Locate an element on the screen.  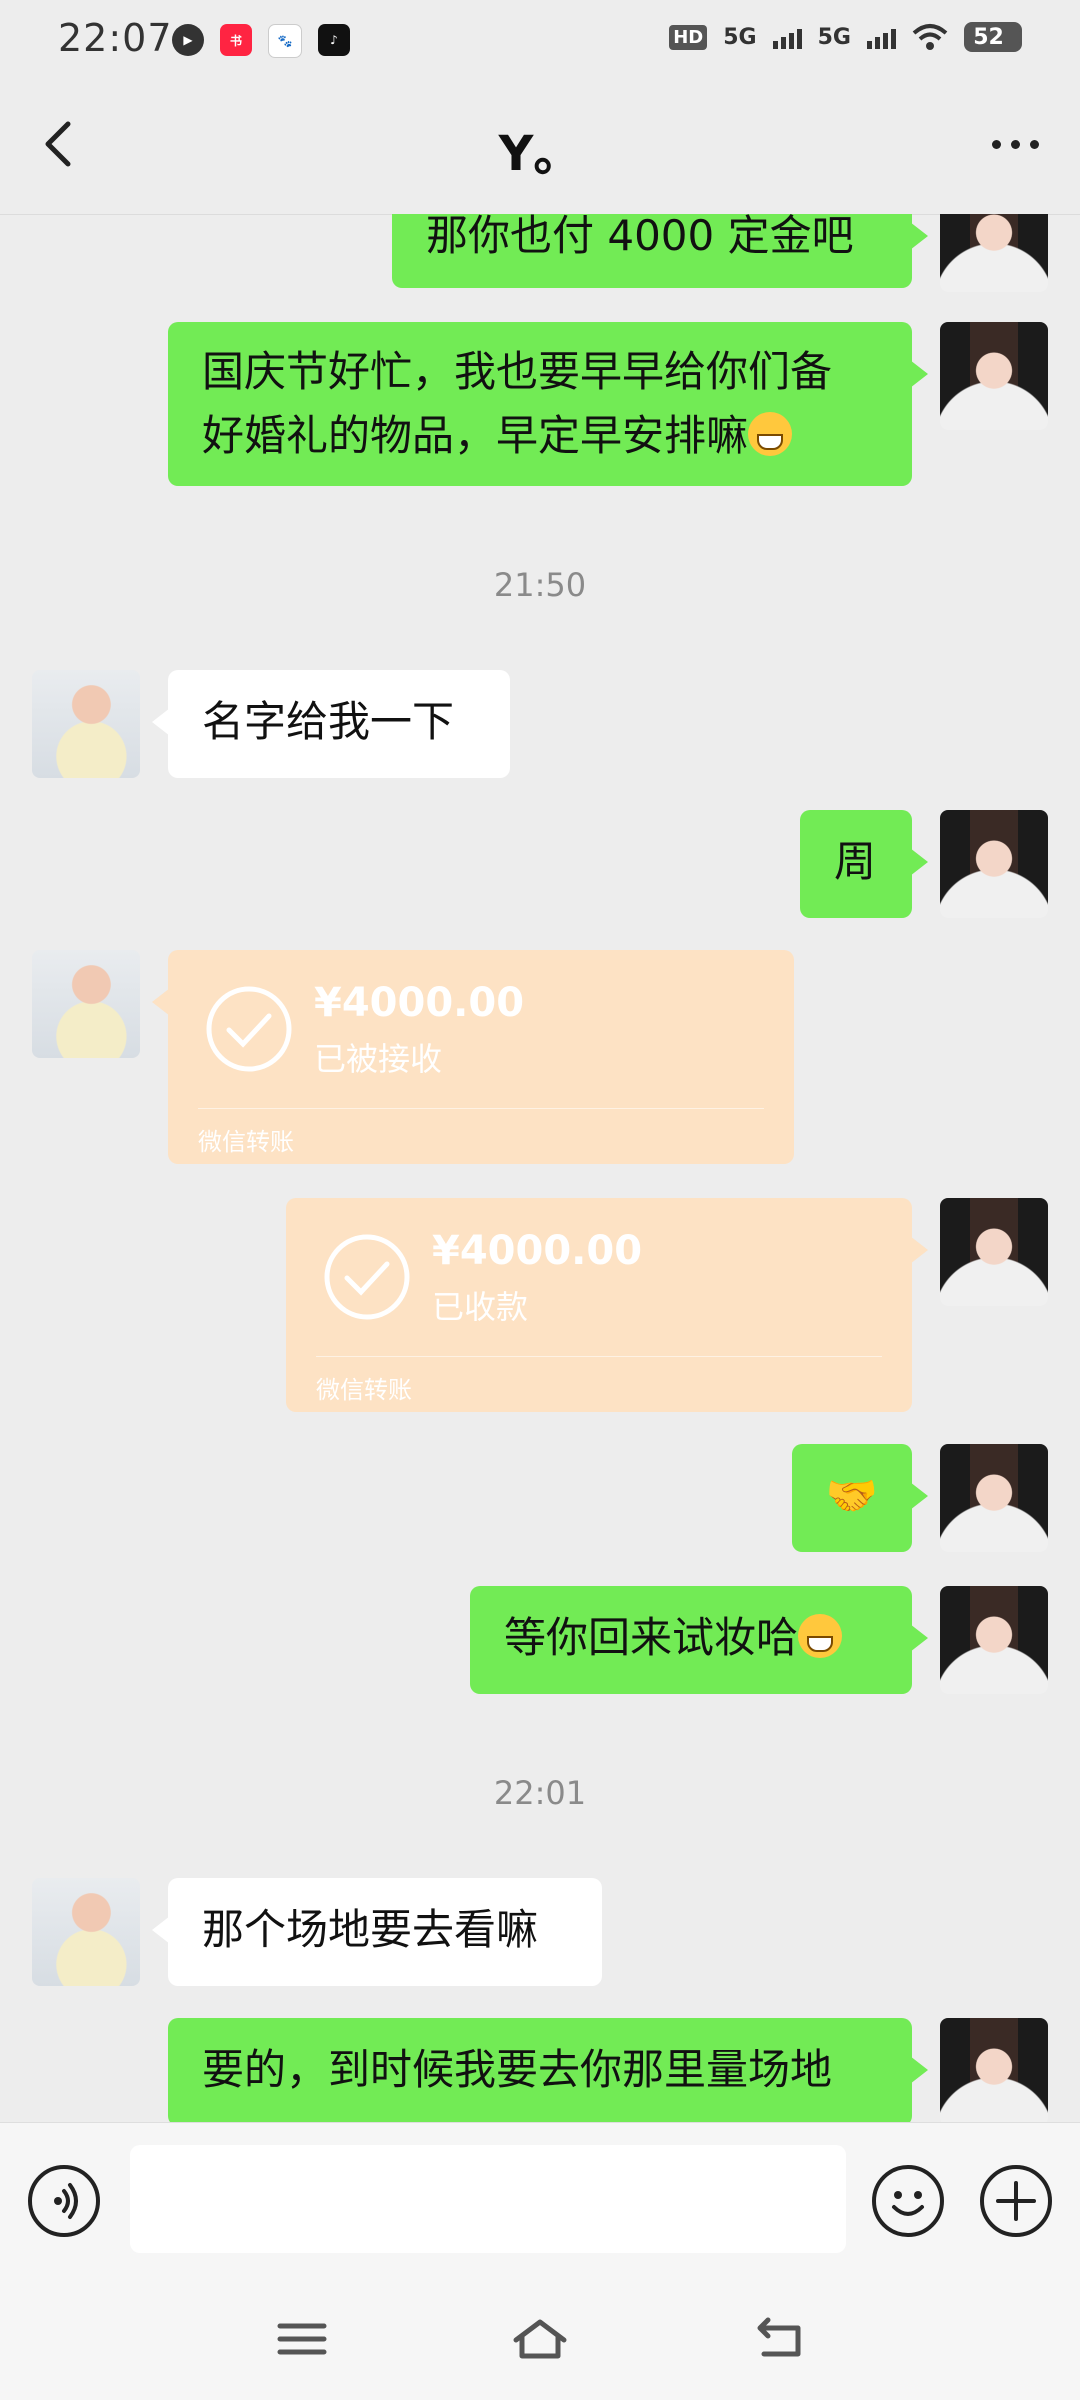
message-bubble: 等你回来试妆哈 is located at coordinates (699, 1640).